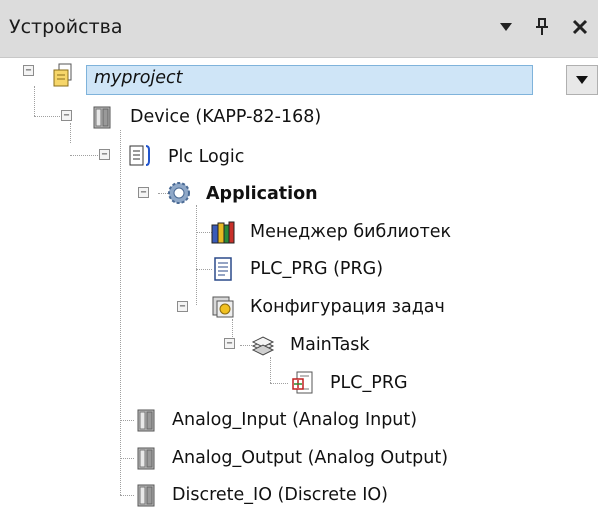 The width and height of the screenshot is (598, 529). Describe the element at coordinates (310, 458) in the screenshot. I see `tree-item-analog-output: Analog_Output (Analog Output)` at that location.